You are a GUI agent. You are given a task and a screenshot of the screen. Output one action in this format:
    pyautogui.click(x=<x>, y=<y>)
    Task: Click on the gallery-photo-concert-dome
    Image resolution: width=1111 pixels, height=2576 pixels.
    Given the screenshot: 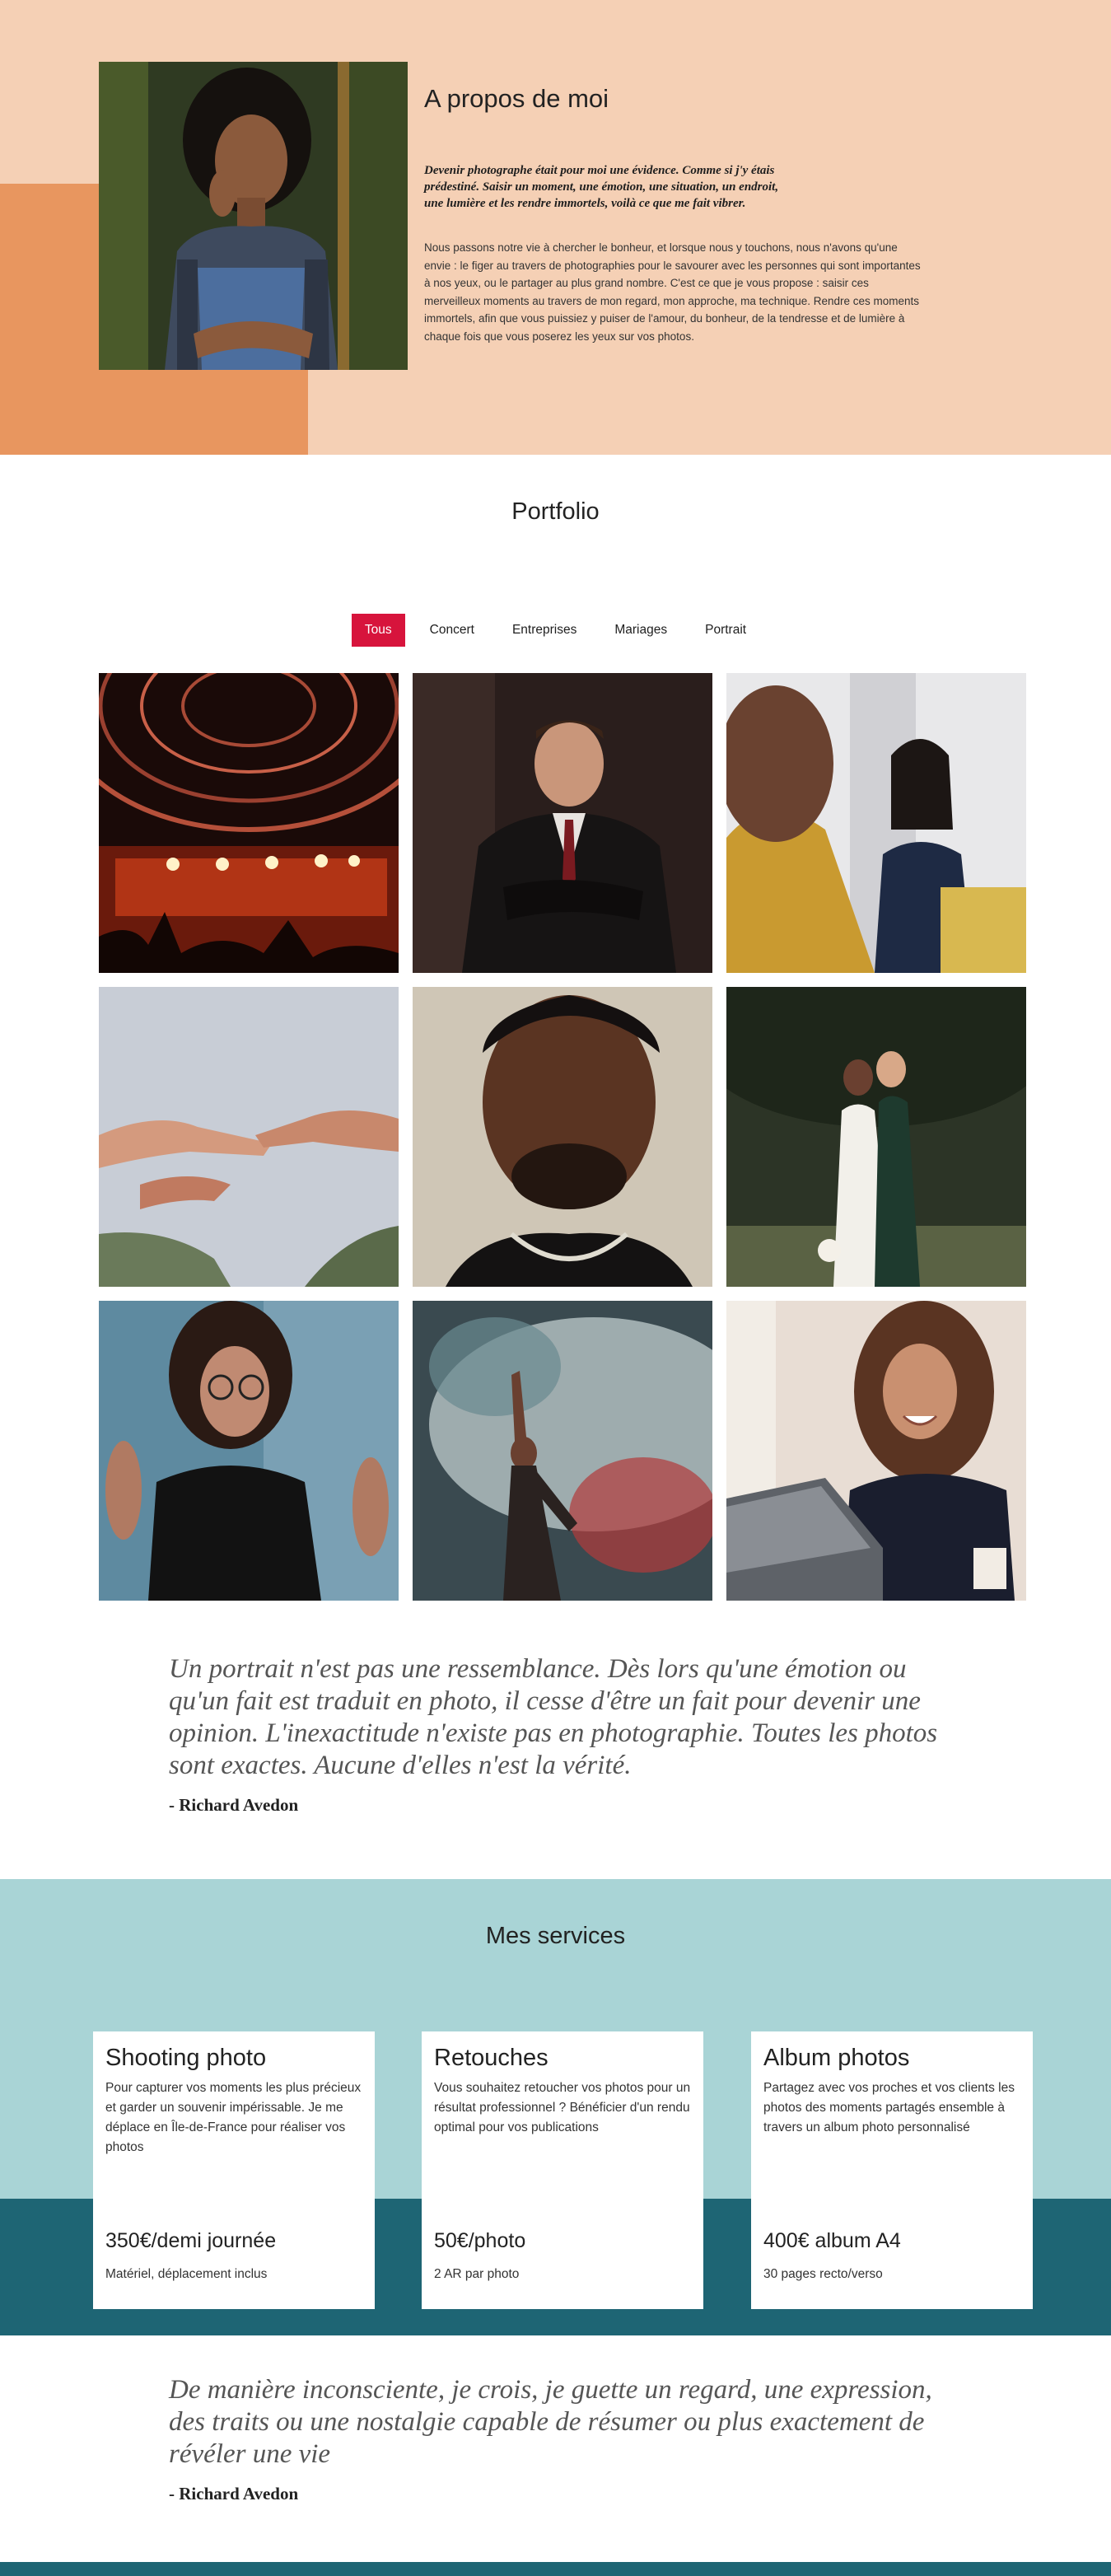 What is the action you would take?
    pyautogui.click(x=249, y=823)
    